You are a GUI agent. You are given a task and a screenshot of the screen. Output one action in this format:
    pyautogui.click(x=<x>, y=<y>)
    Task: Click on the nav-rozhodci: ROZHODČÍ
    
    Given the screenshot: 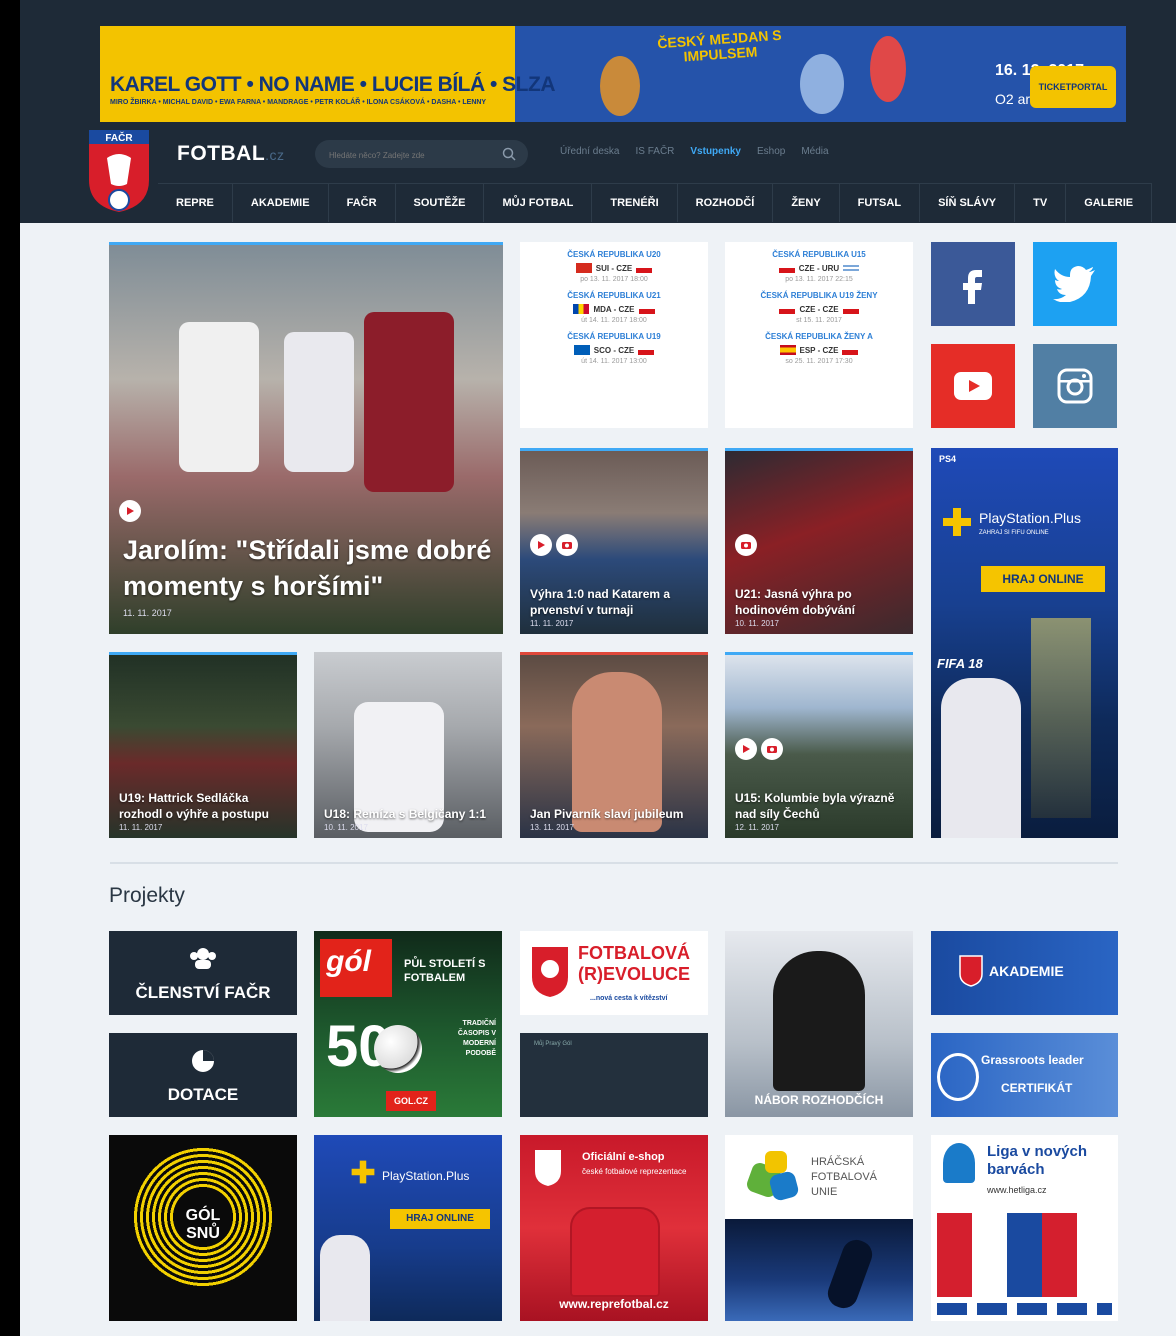 What is the action you would take?
    pyautogui.click(x=726, y=203)
    